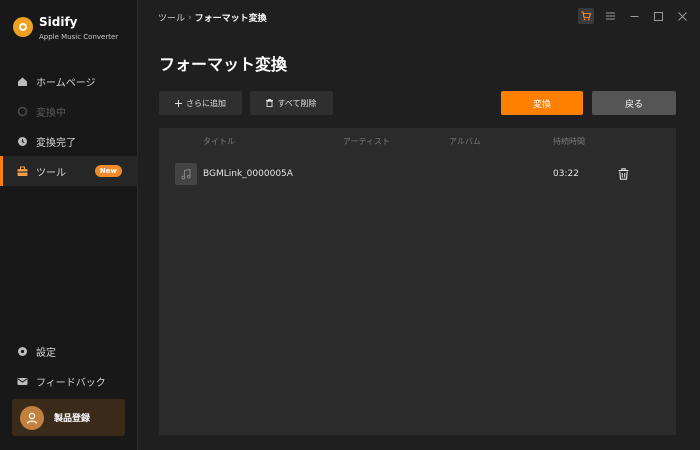 The image size is (700, 450). I want to click on title-bar: ツール › フォーマット変換, so click(419, 17).